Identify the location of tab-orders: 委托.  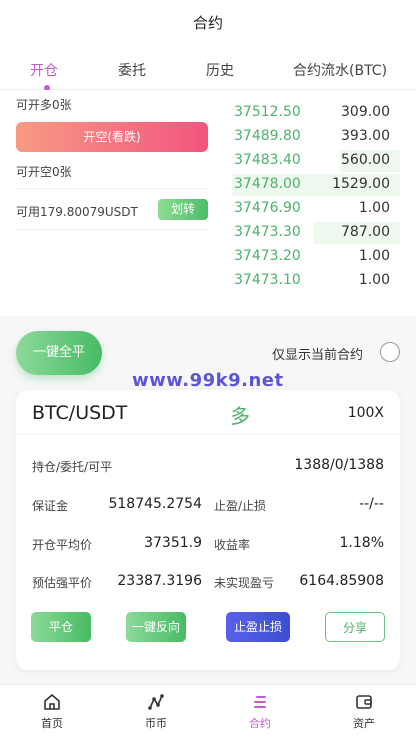
(132, 70).